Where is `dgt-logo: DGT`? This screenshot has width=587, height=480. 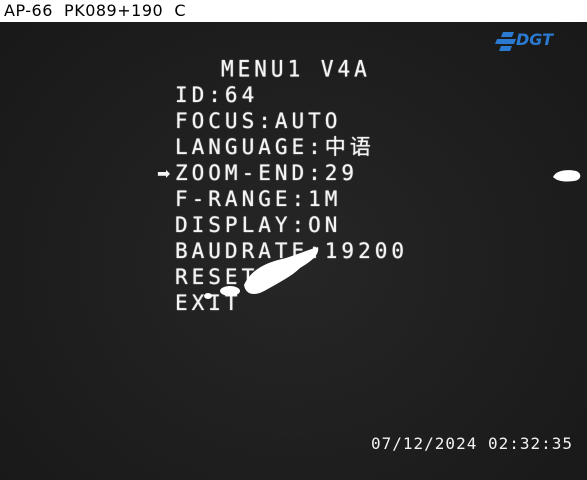 dgt-logo: DGT is located at coordinates (530, 41).